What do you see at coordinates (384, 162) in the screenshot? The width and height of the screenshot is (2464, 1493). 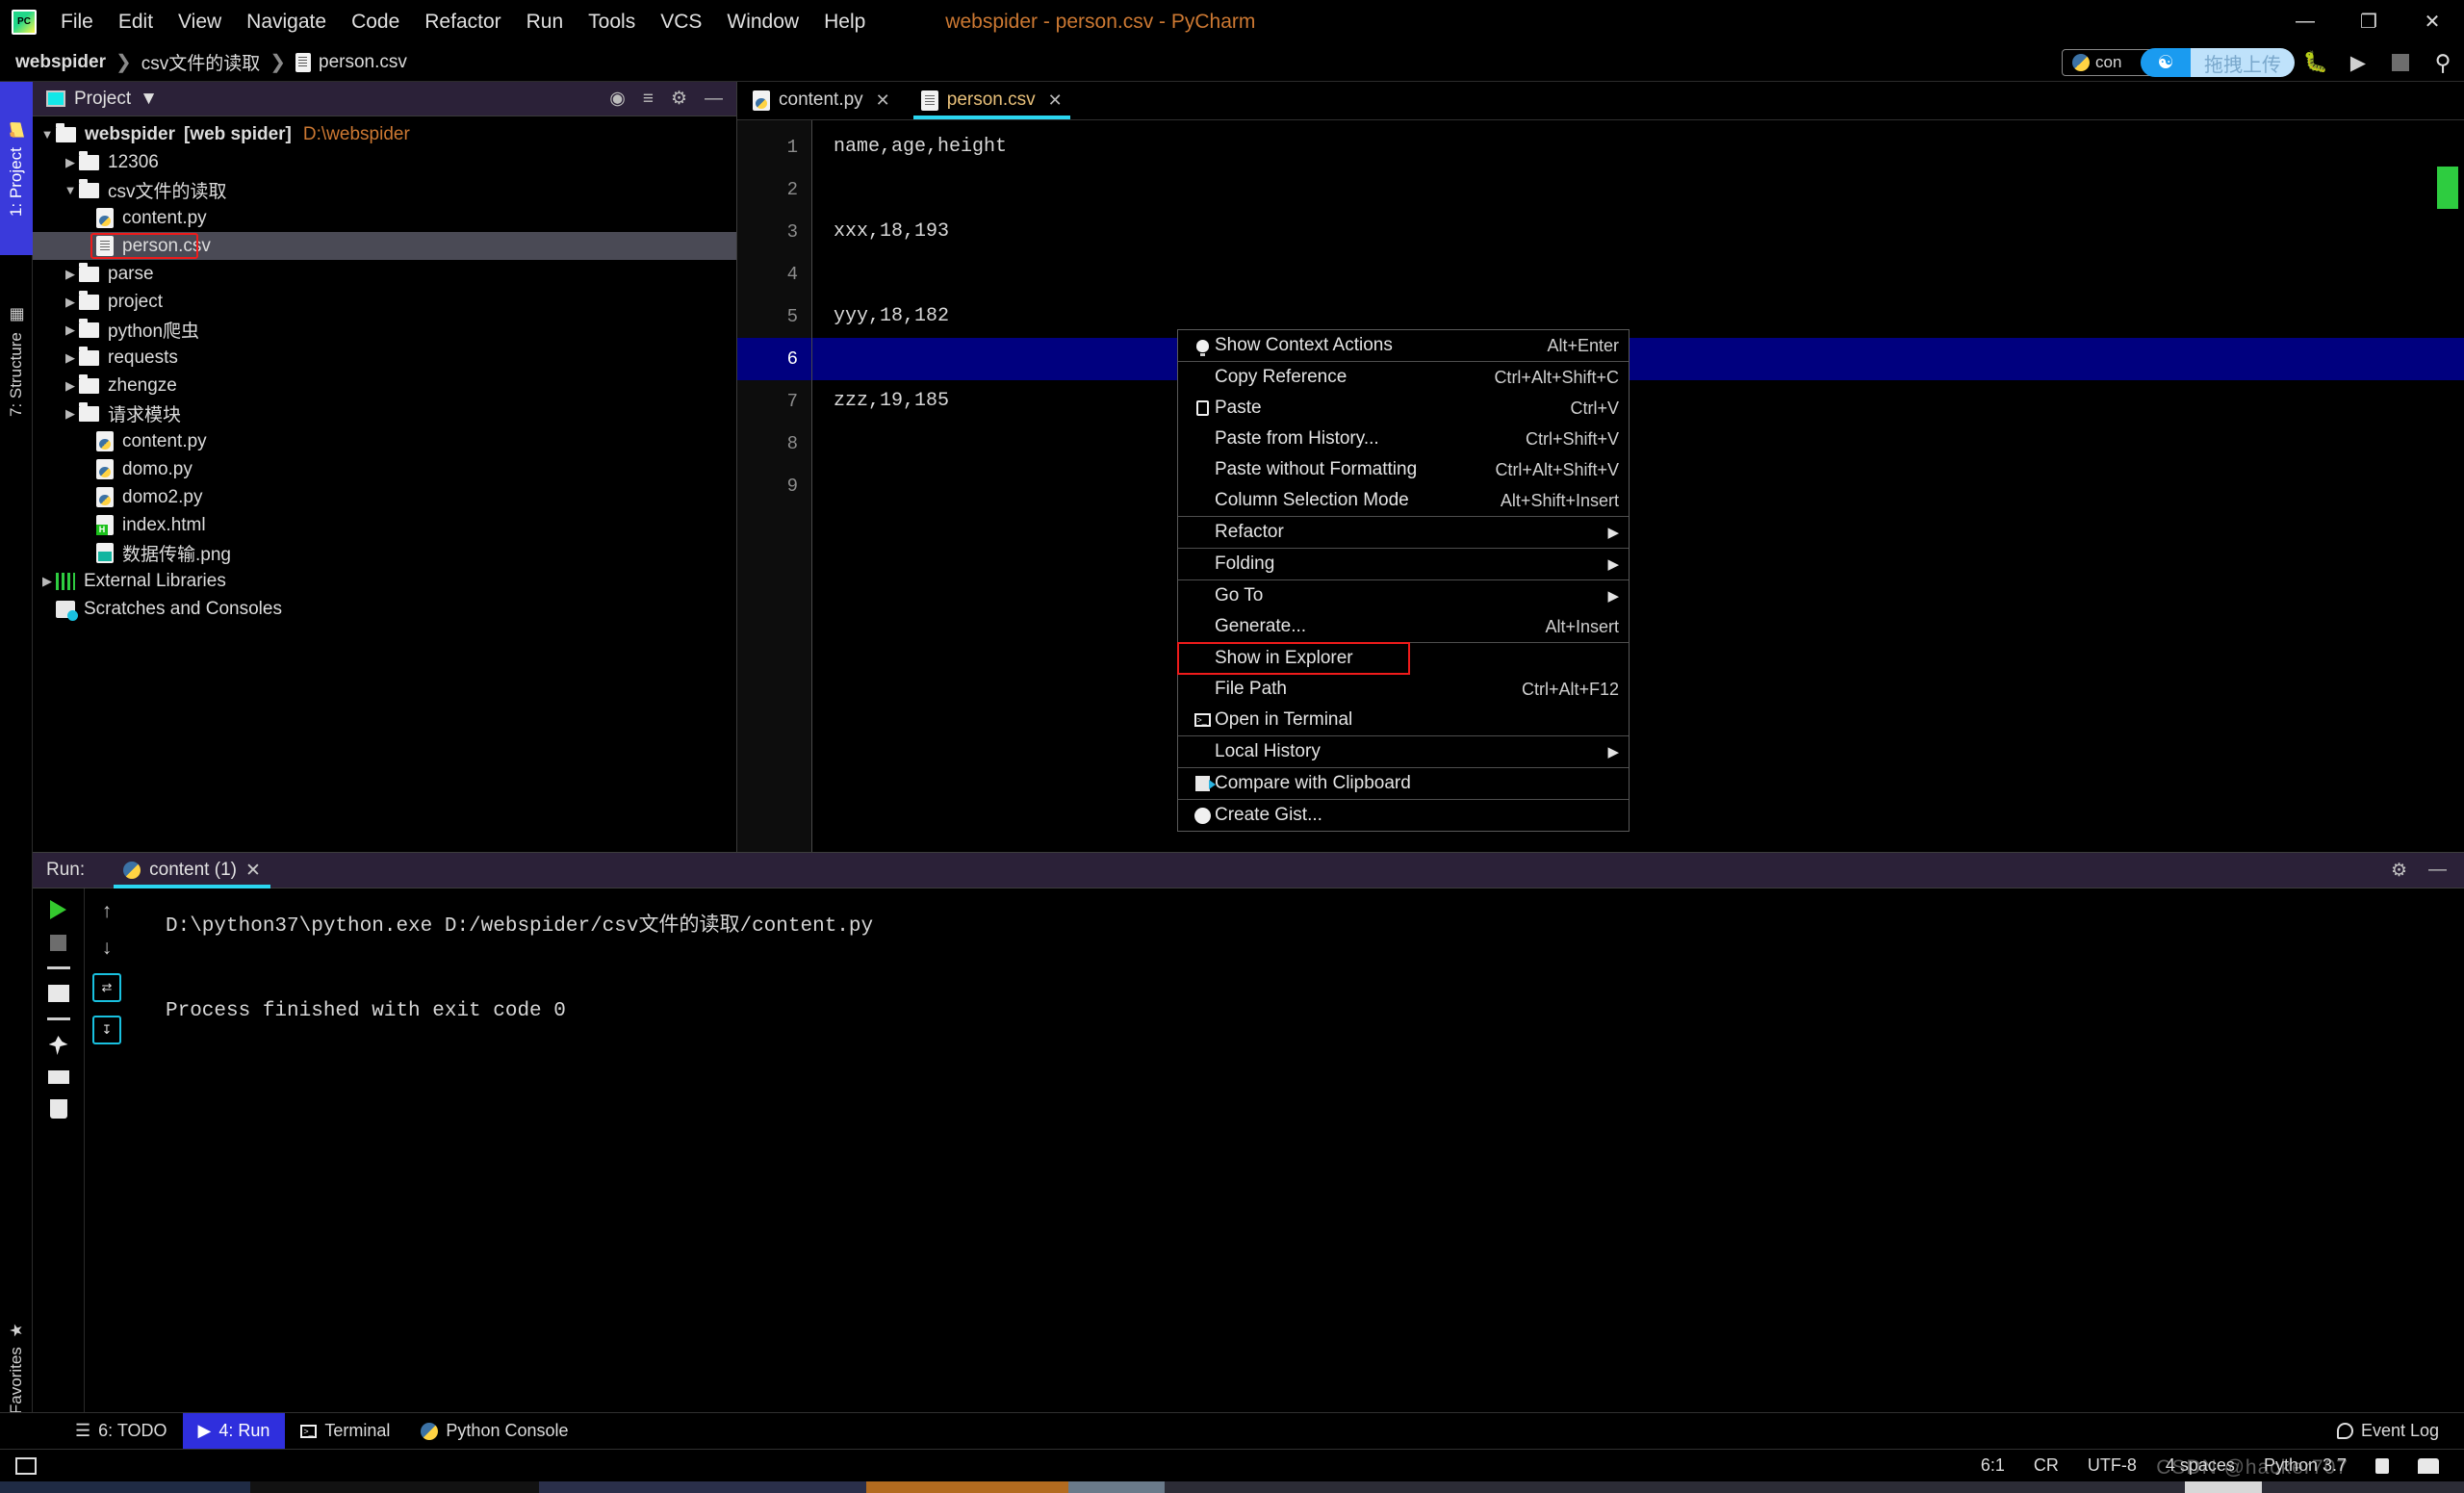 I see `tree-row-12306: ▶ 12306` at bounding box center [384, 162].